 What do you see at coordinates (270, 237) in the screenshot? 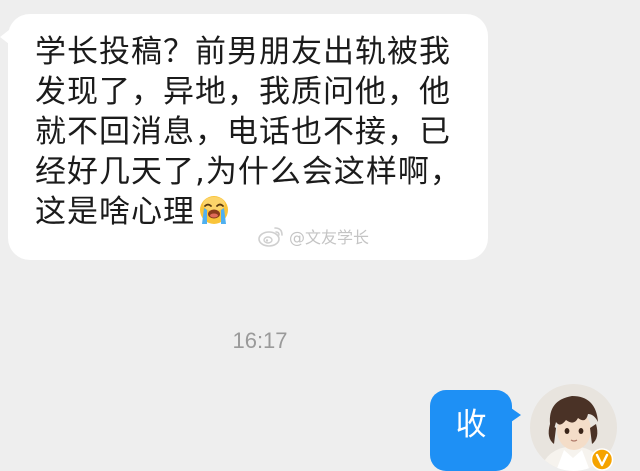
I see `weibo-icon` at bounding box center [270, 237].